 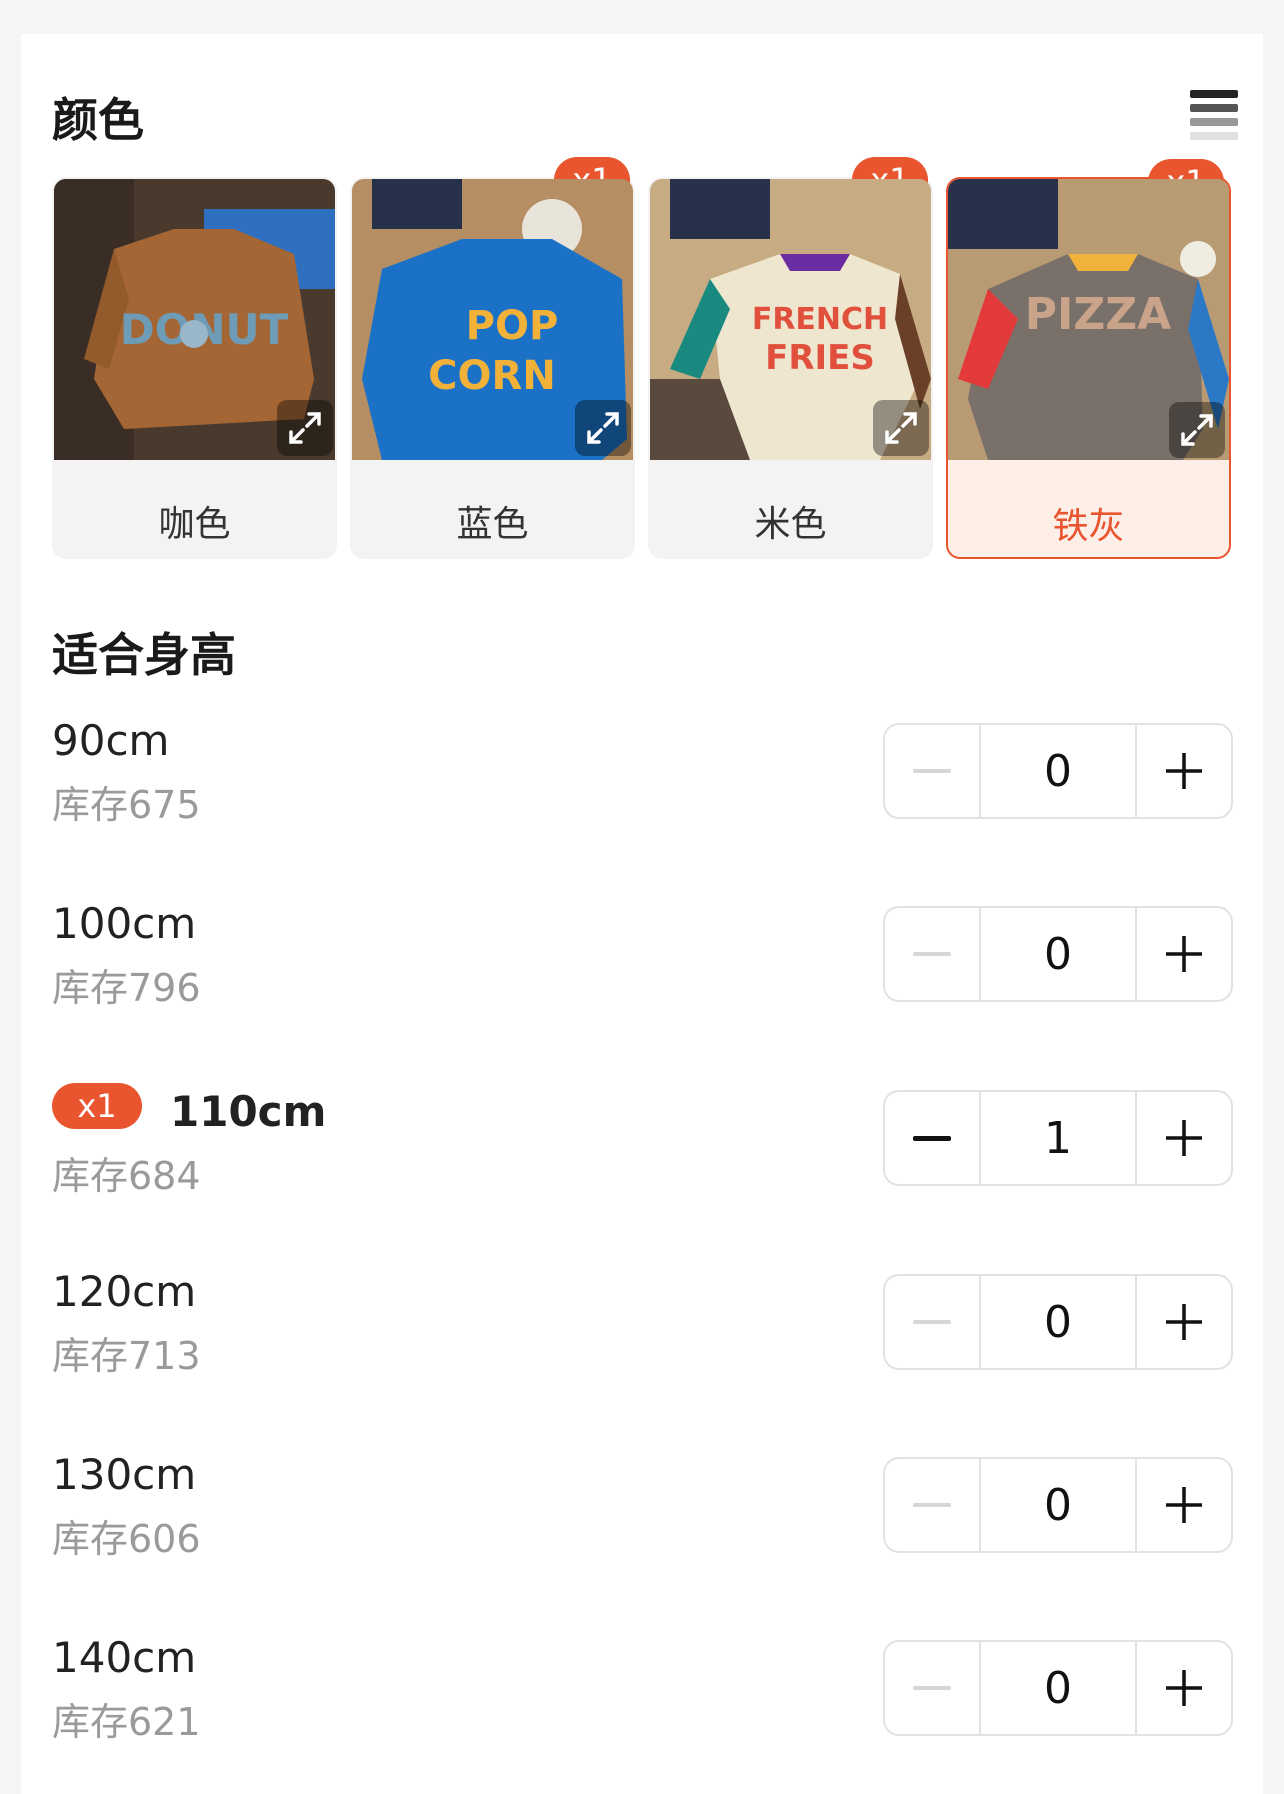 I want to click on color-option-brown: DONUT 咖色, so click(x=194, y=368).